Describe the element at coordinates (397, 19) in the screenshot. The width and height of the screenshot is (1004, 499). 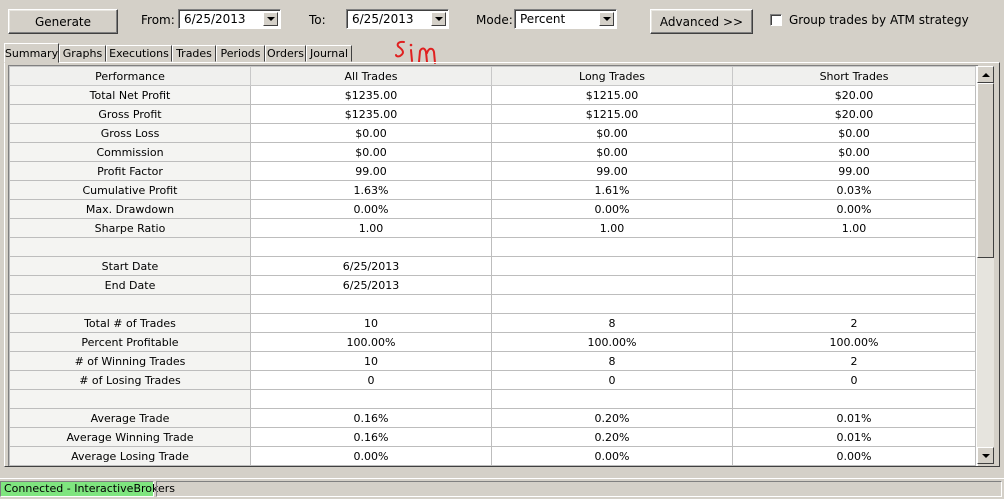
I see `to-date-picker: 6/25/2013` at that location.